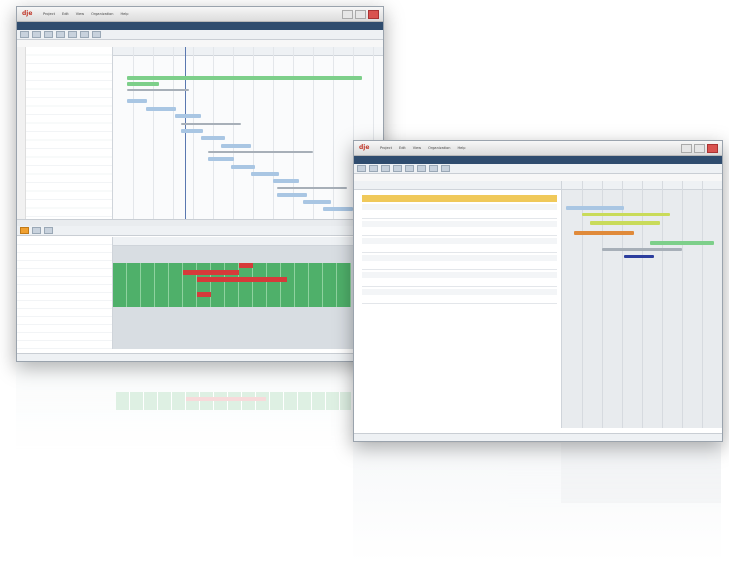 This screenshot has height=583, width=729. I want to click on resource-toolbar, so click(200, 231).